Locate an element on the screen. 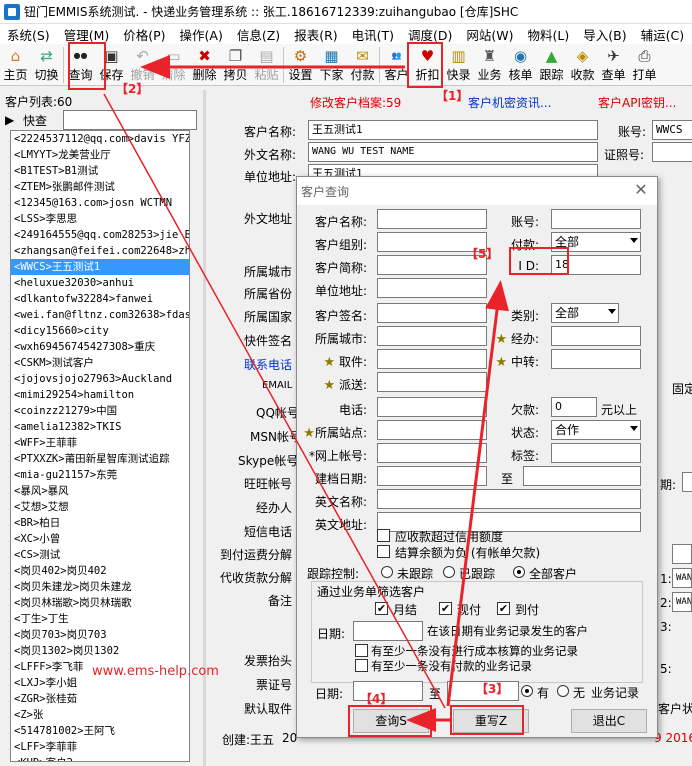 Image resolution: width=692 pixels, height=766 pixels. list-item: <CSKM>测试客户 is located at coordinates (100, 363).